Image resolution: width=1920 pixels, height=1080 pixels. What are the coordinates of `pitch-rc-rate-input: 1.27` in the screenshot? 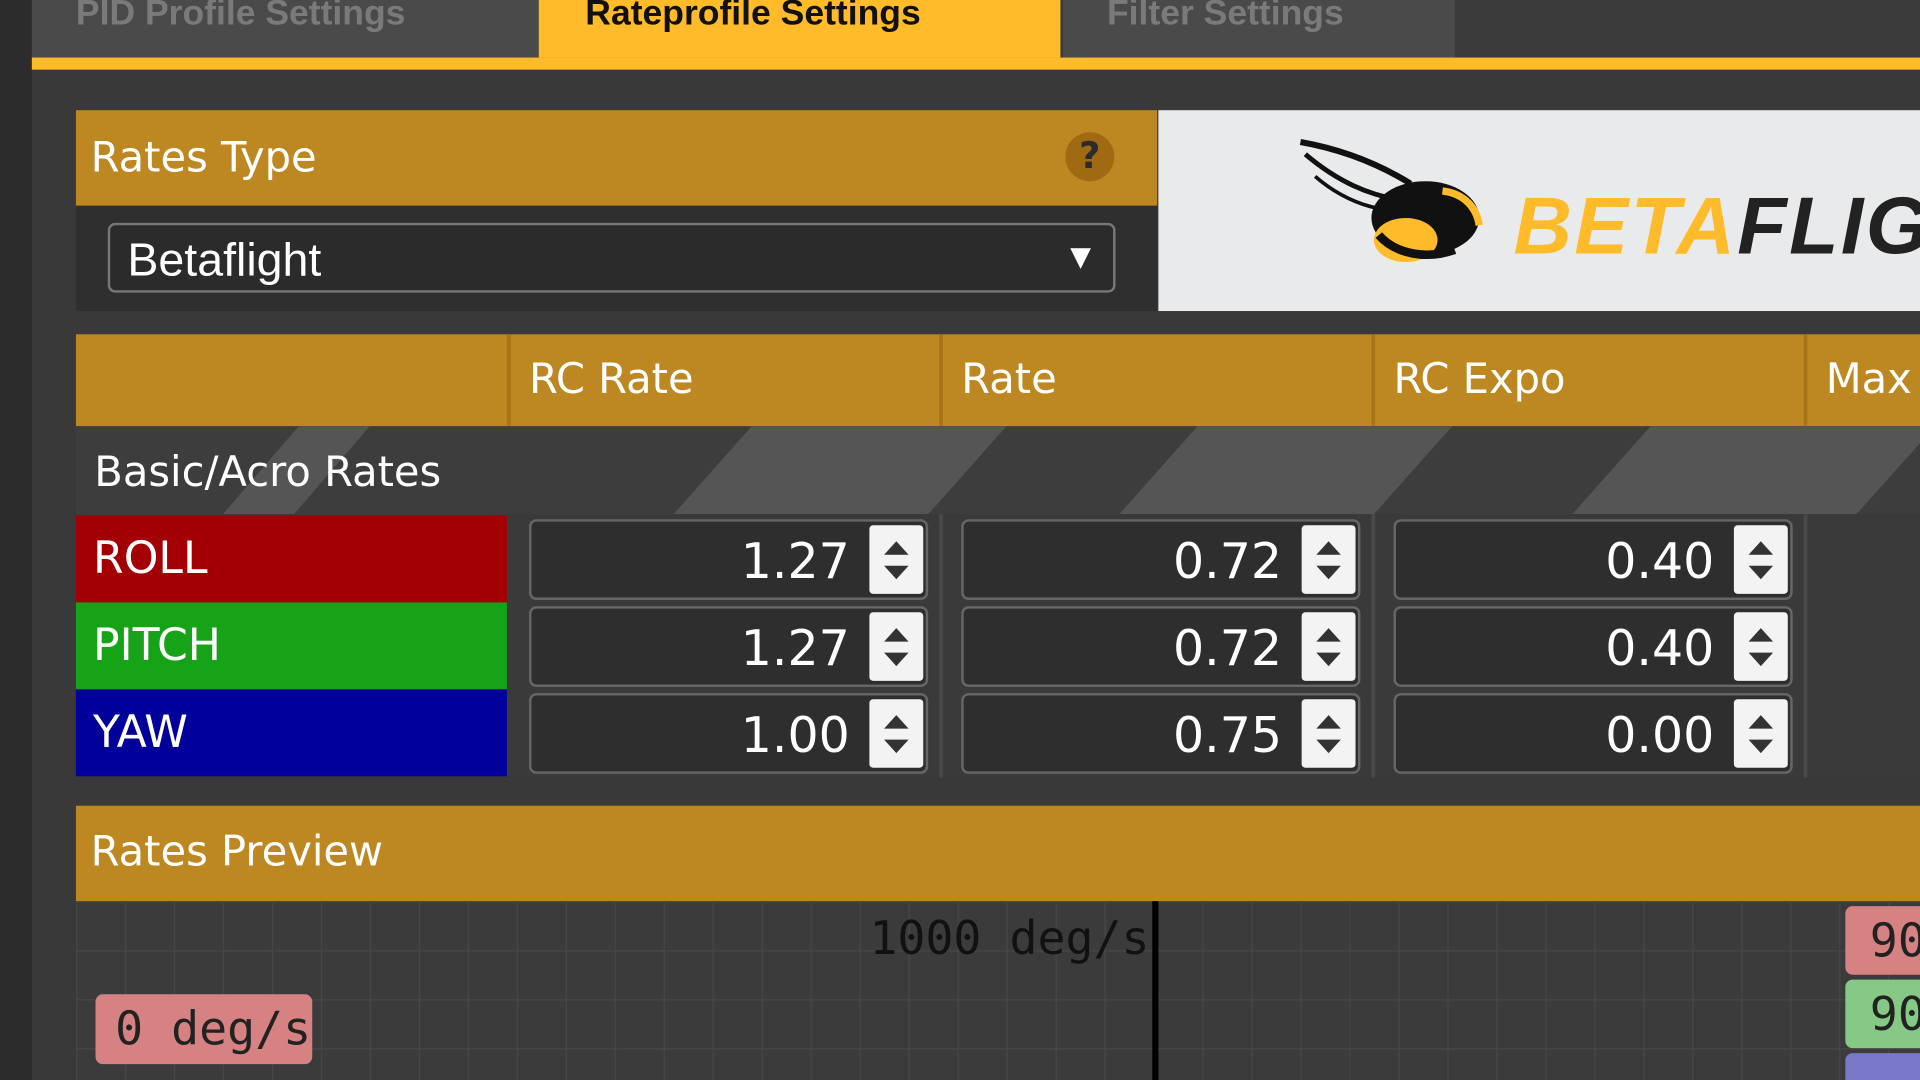 It's located at (728, 646).